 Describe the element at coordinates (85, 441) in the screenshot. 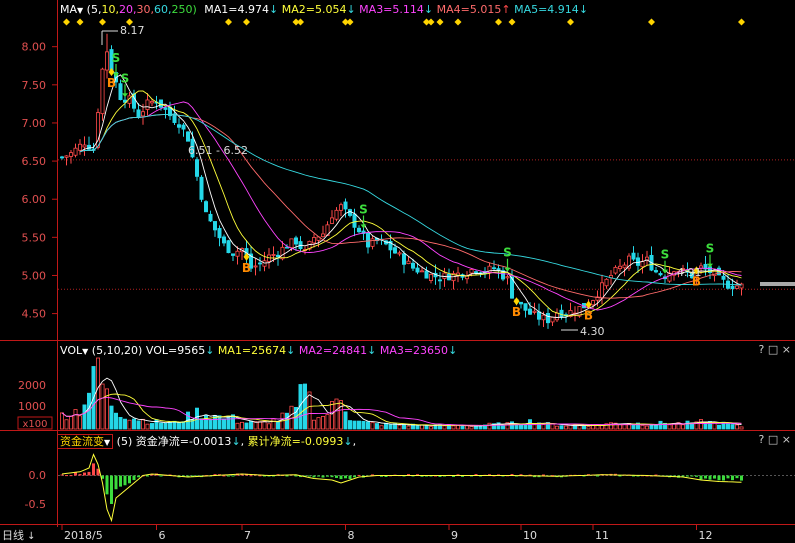

I see `flow-indicator-dropdown: 资金流变▼` at that location.